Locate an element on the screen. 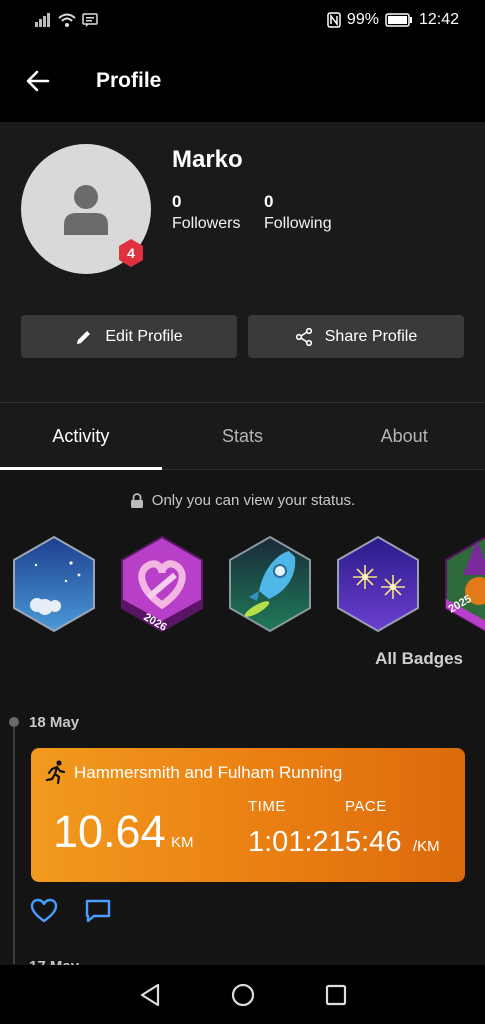 This screenshot has width=485, height=1024. app-bar: Profile is located at coordinates (242, 81).